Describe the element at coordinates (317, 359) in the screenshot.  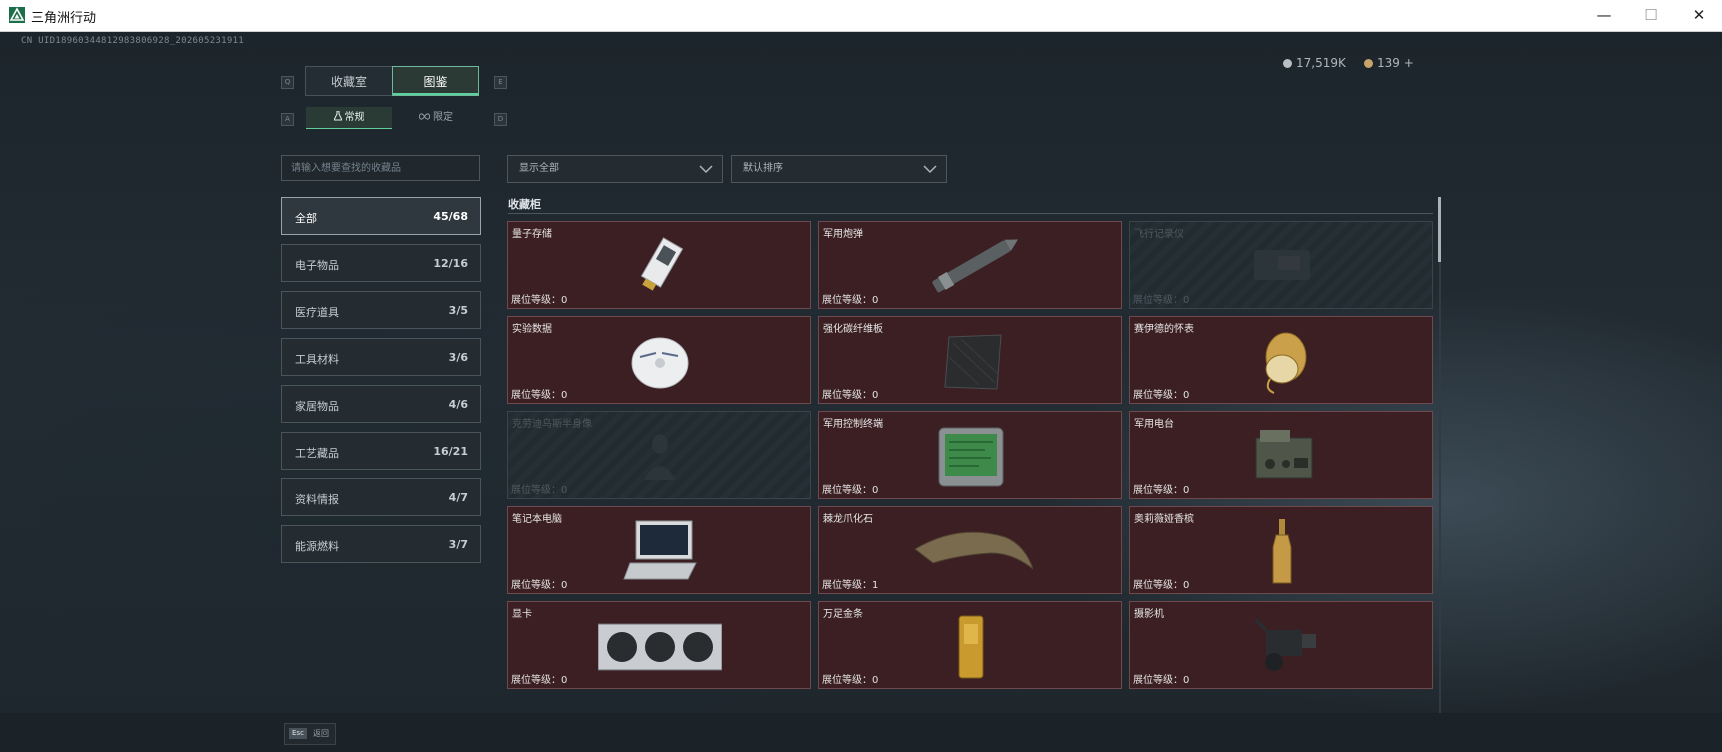
I see `category-label: 工具材料` at that location.